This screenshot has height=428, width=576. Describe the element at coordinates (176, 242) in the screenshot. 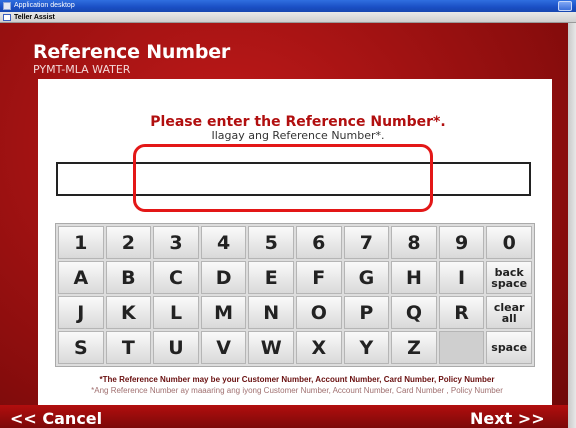

I see `key-3: 3` at that location.